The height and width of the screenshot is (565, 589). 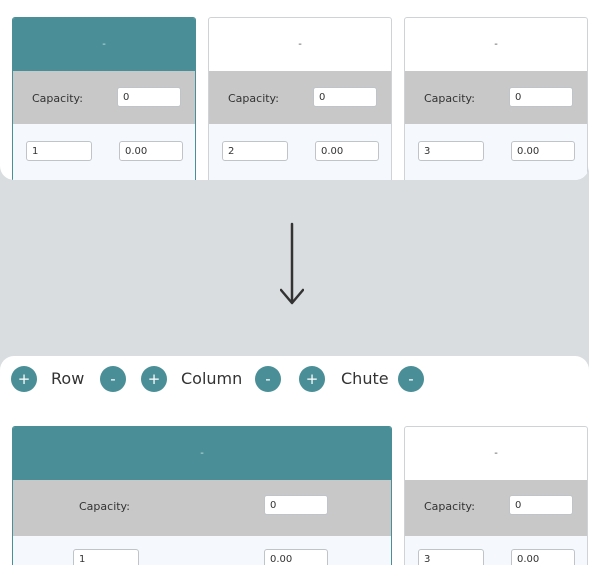 I want to click on add-row-button: +, so click(x=24, y=379).